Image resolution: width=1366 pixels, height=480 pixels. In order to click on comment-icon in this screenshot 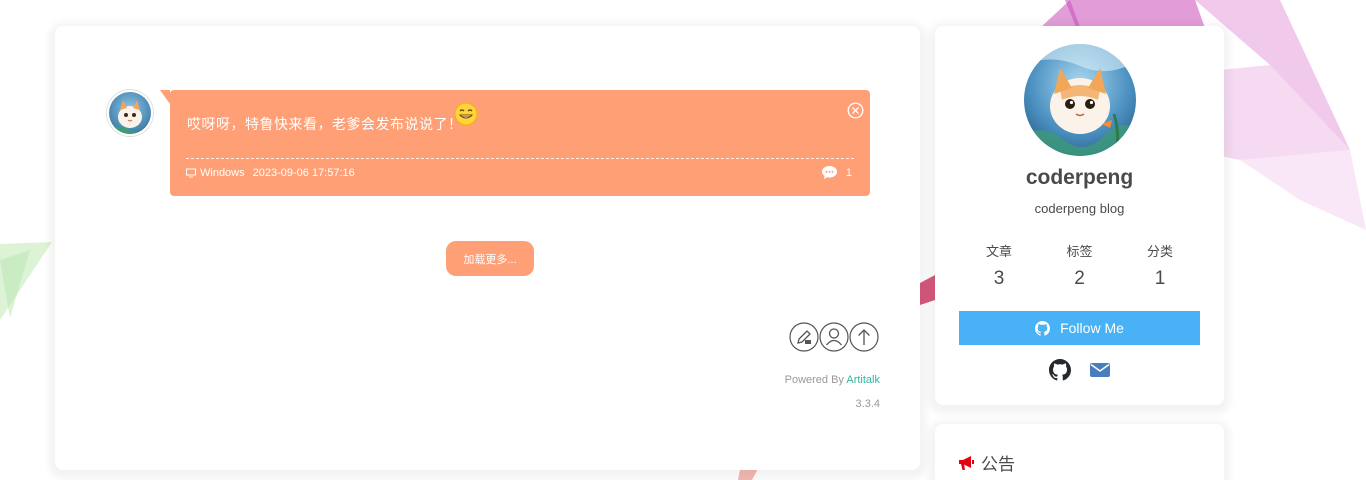, I will do `click(829, 172)`.